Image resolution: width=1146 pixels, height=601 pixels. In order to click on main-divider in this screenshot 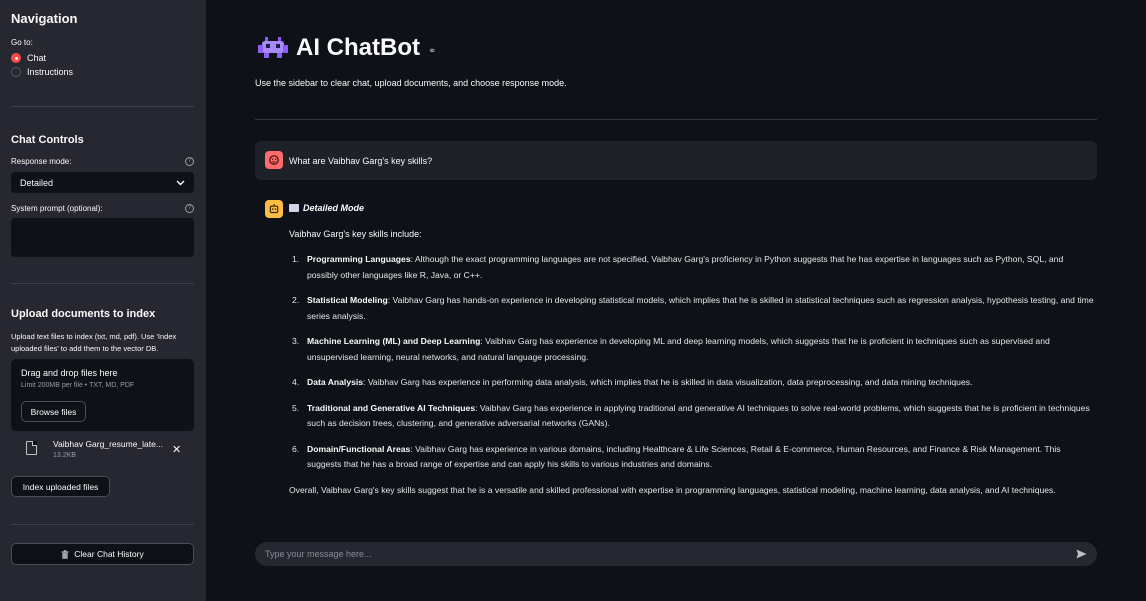, I will do `click(676, 119)`.